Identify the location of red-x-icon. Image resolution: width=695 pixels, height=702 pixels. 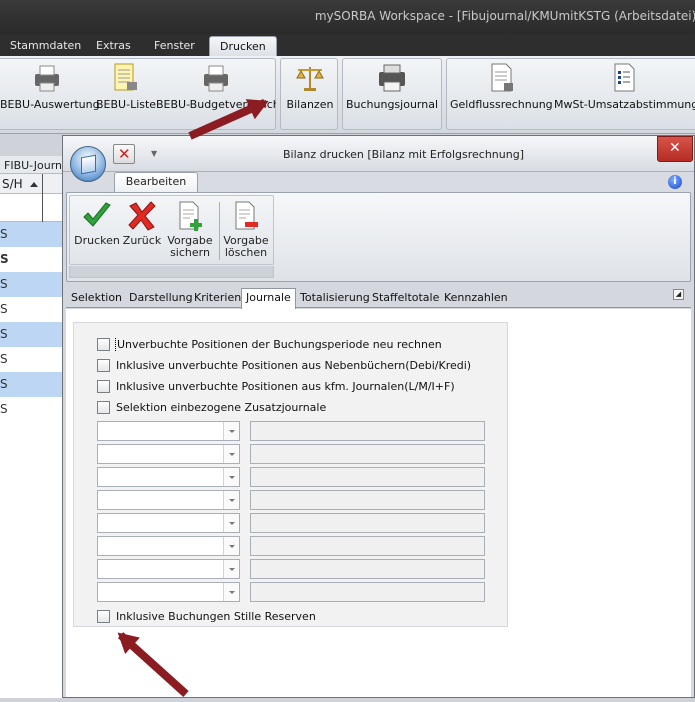
(142, 216).